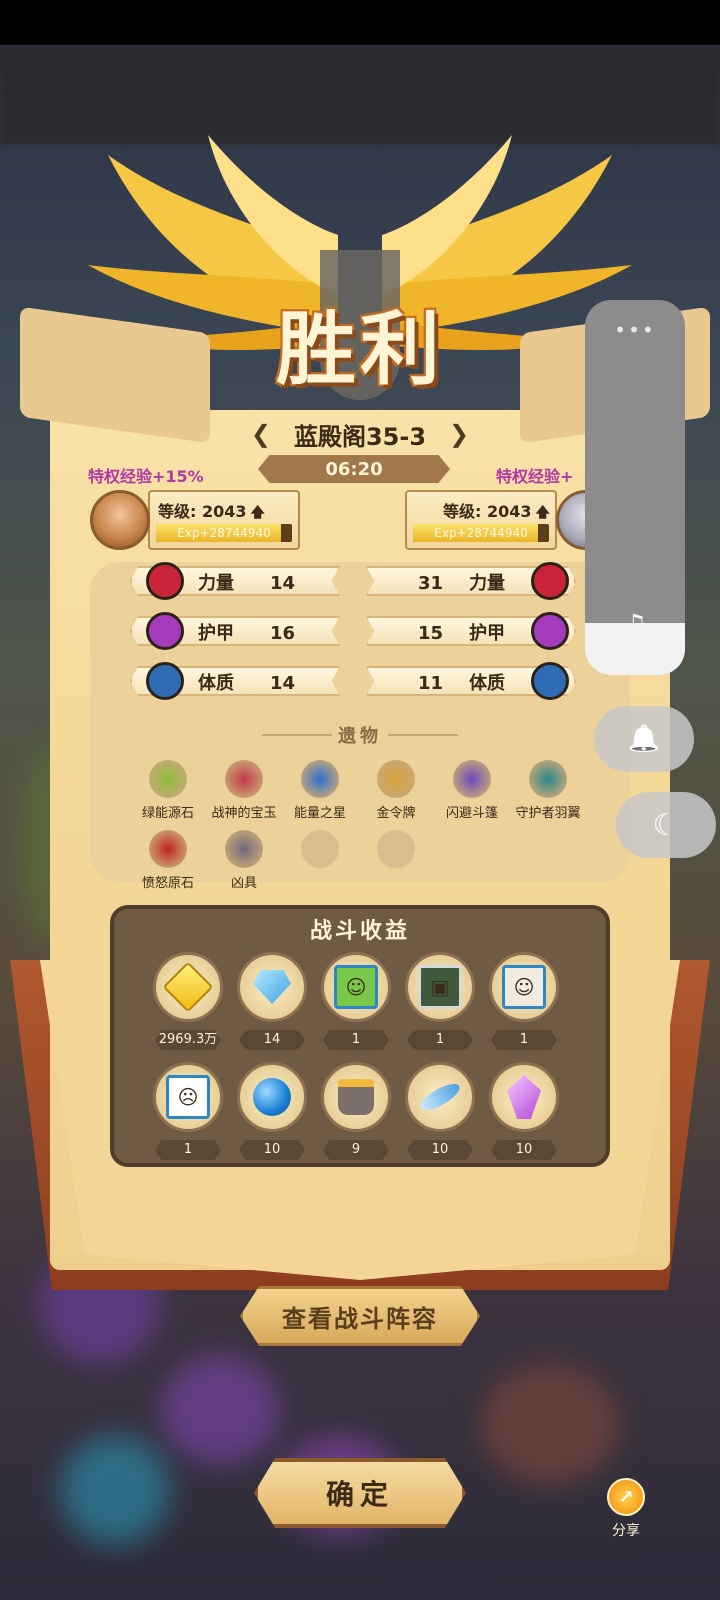 The image size is (720, 1600). What do you see at coordinates (168, 779) in the screenshot?
I see `green-stone-icon` at bounding box center [168, 779].